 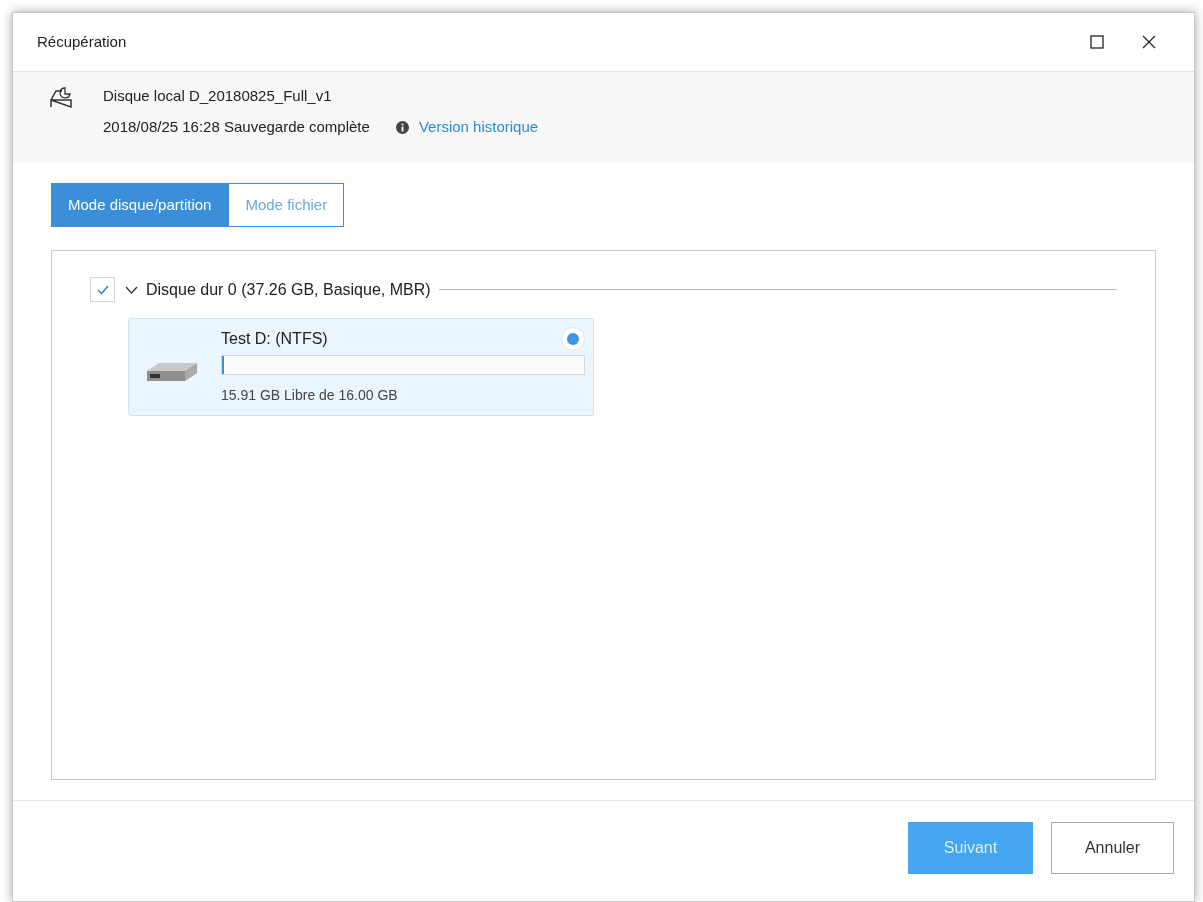 I want to click on partition-name: Test D: (NTFS), so click(x=274, y=339).